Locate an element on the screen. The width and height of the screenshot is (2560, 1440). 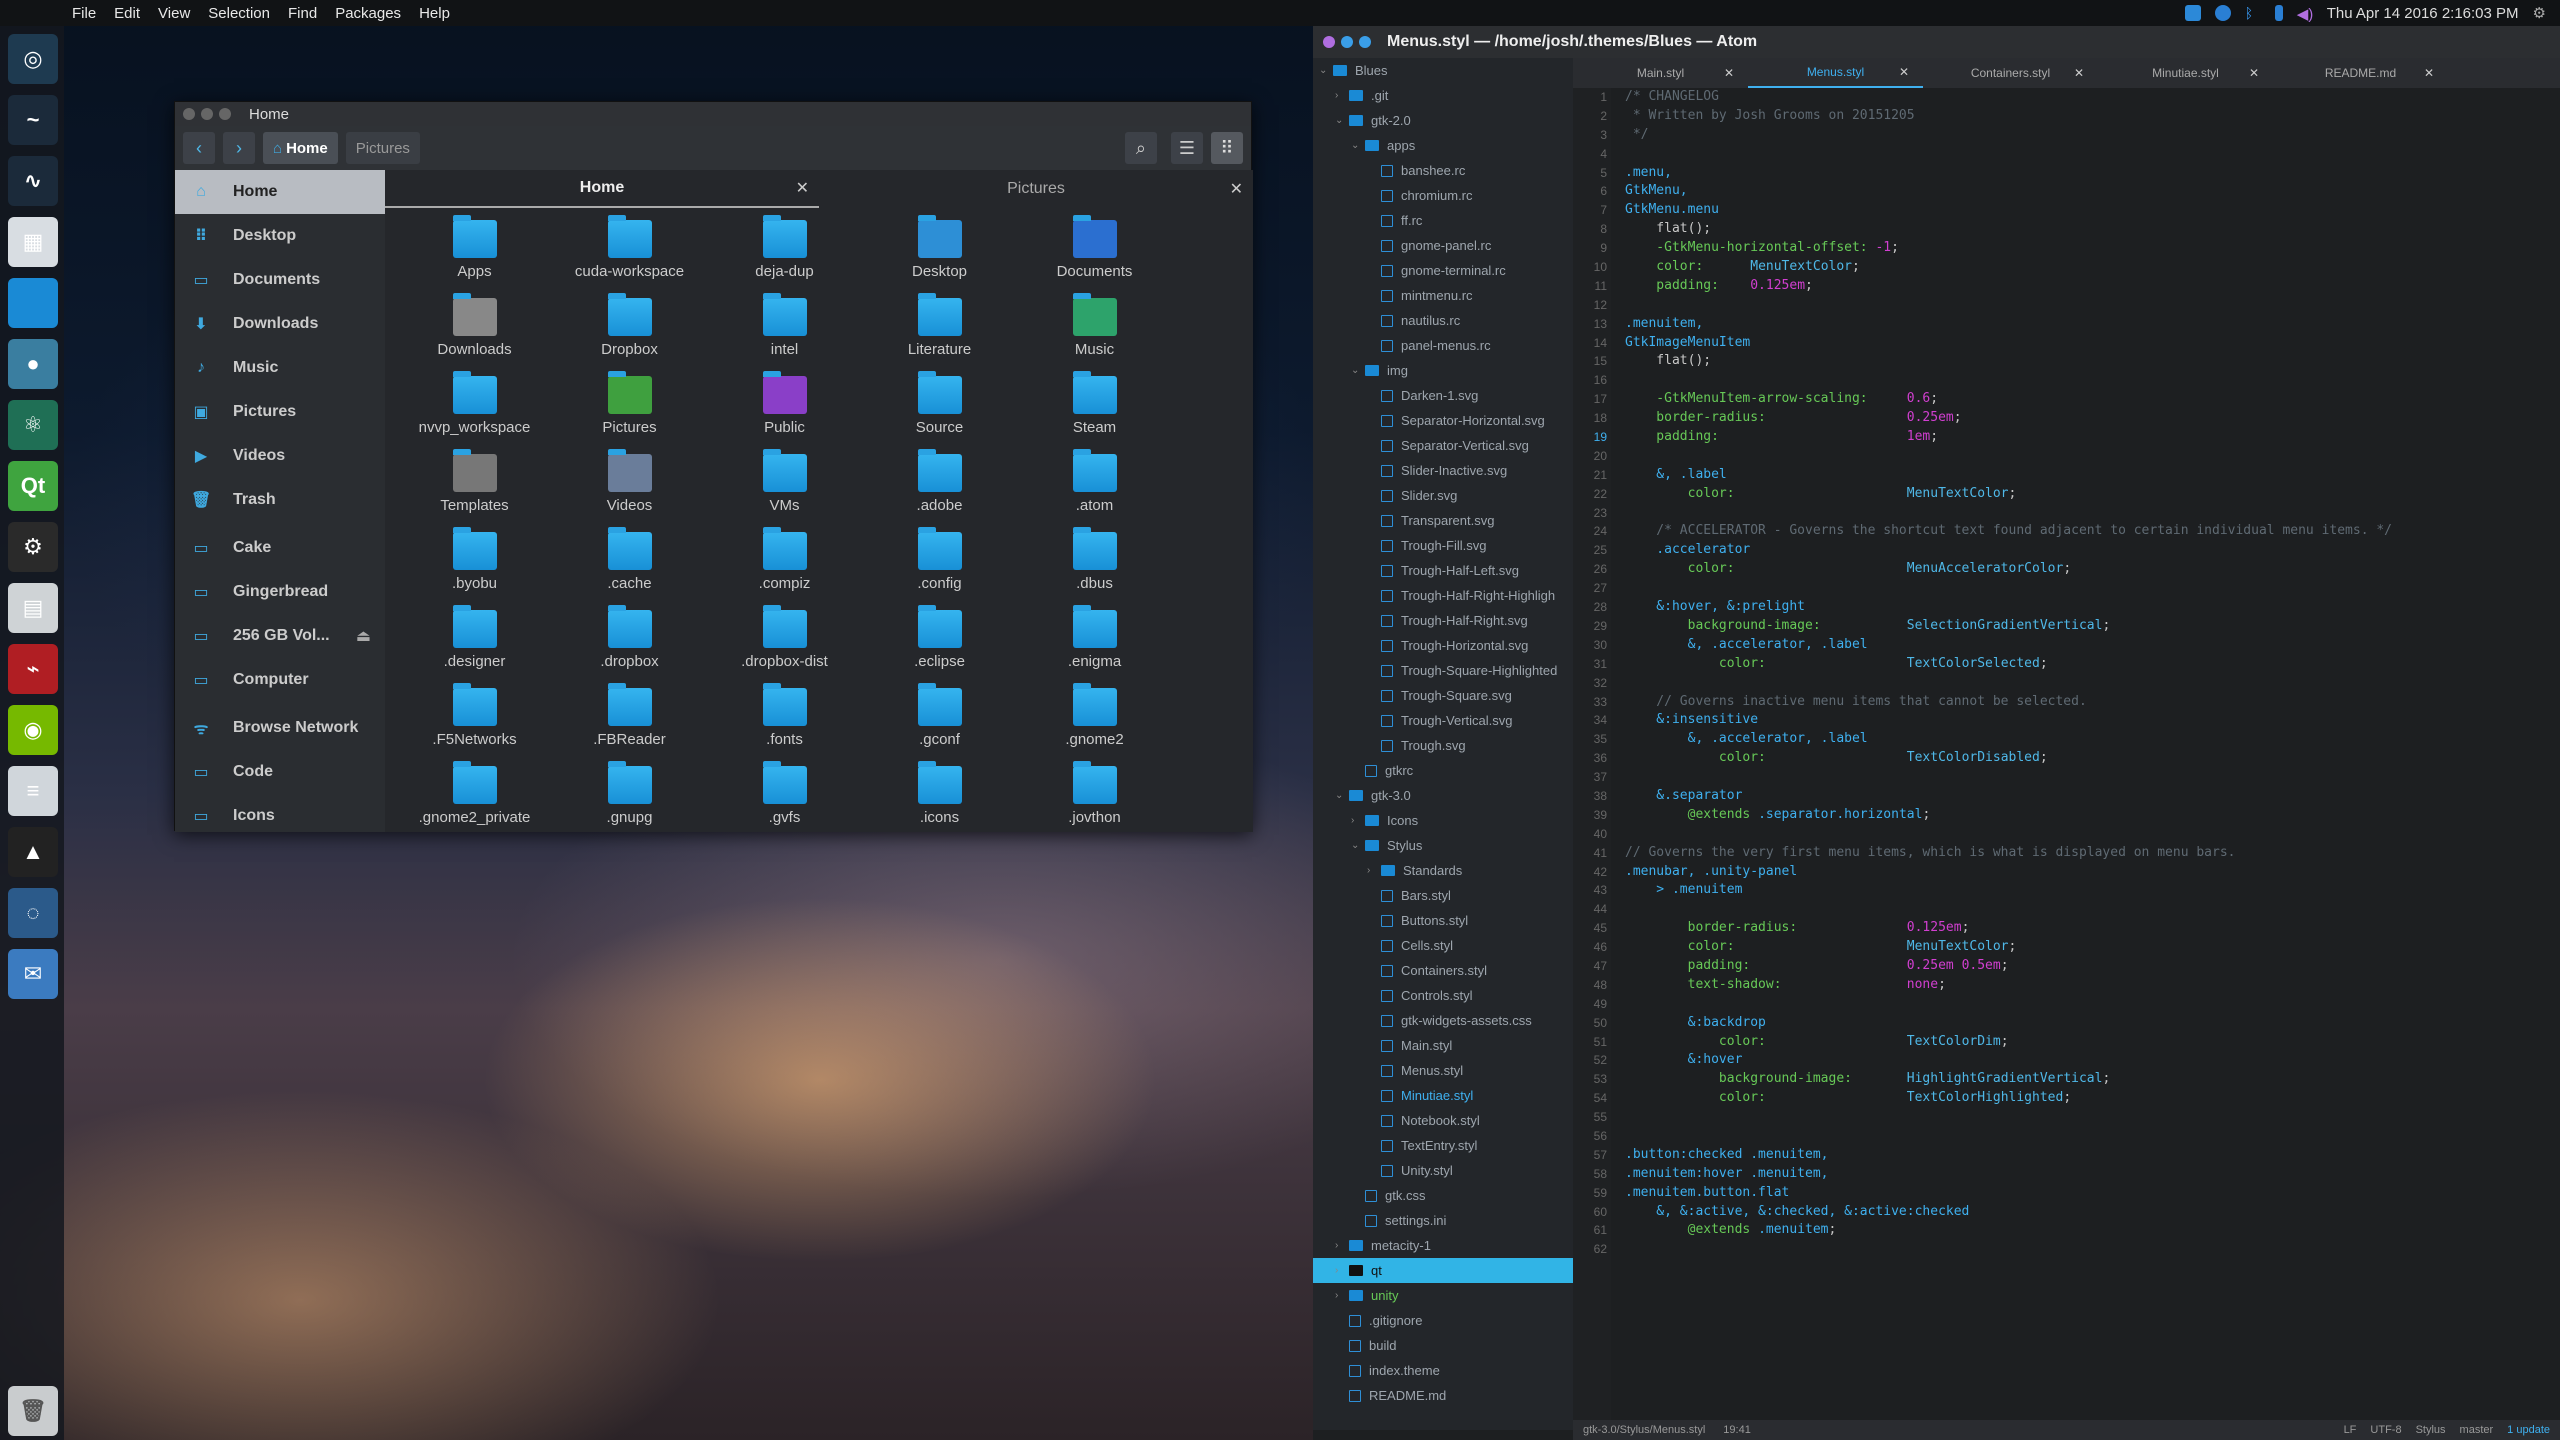
file-item: Music is located at coordinates (1094, 331).